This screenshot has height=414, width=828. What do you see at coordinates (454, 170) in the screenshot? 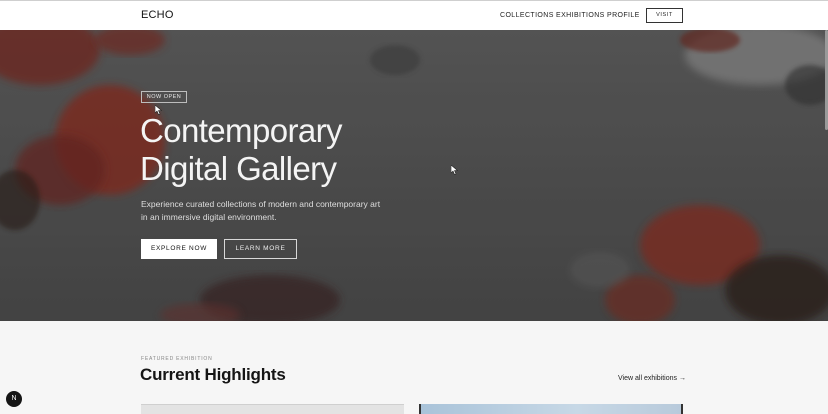
I see `mouse-pointer-icon-secondary` at bounding box center [454, 170].